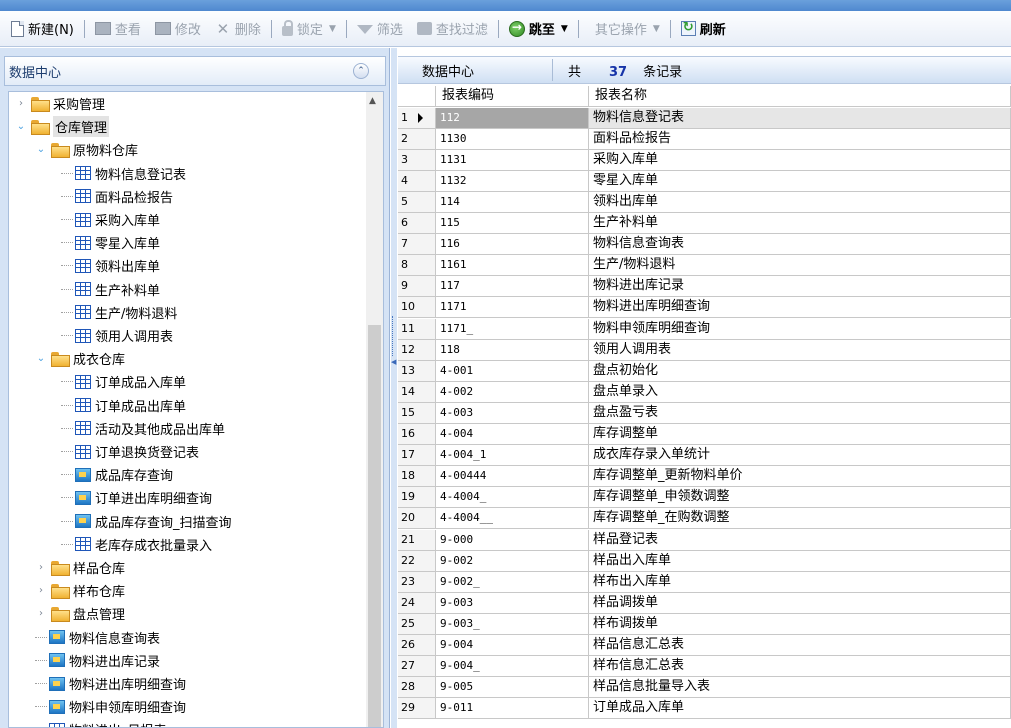 The image size is (1011, 728). What do you see at coordinates (417, 96) in the screenshot?
I see `row-number-header` at bounding box center [417, 96].